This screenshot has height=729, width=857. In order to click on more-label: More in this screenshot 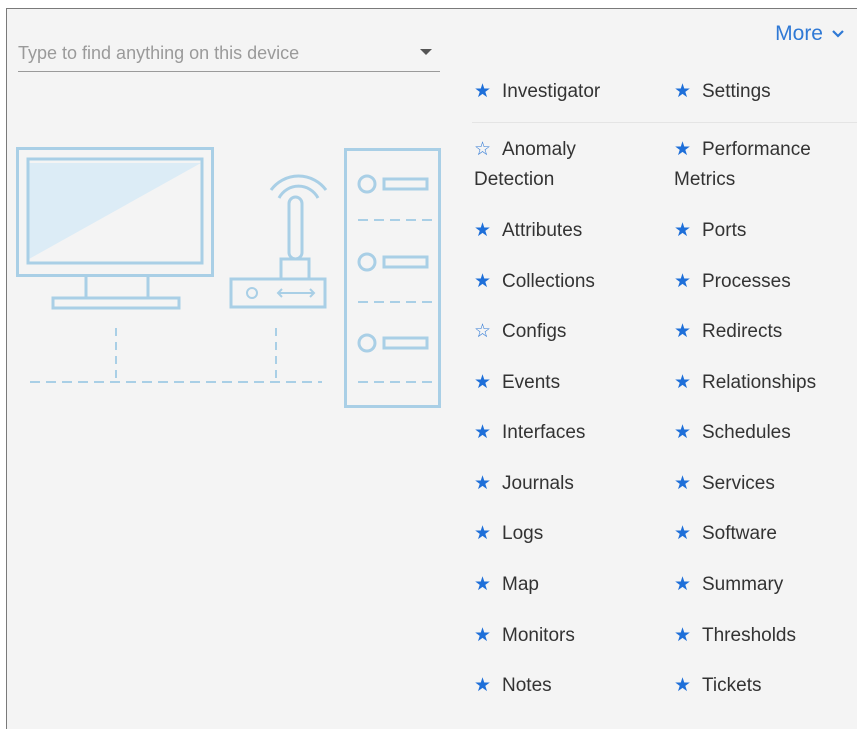, I will do `click(799, 33)`.